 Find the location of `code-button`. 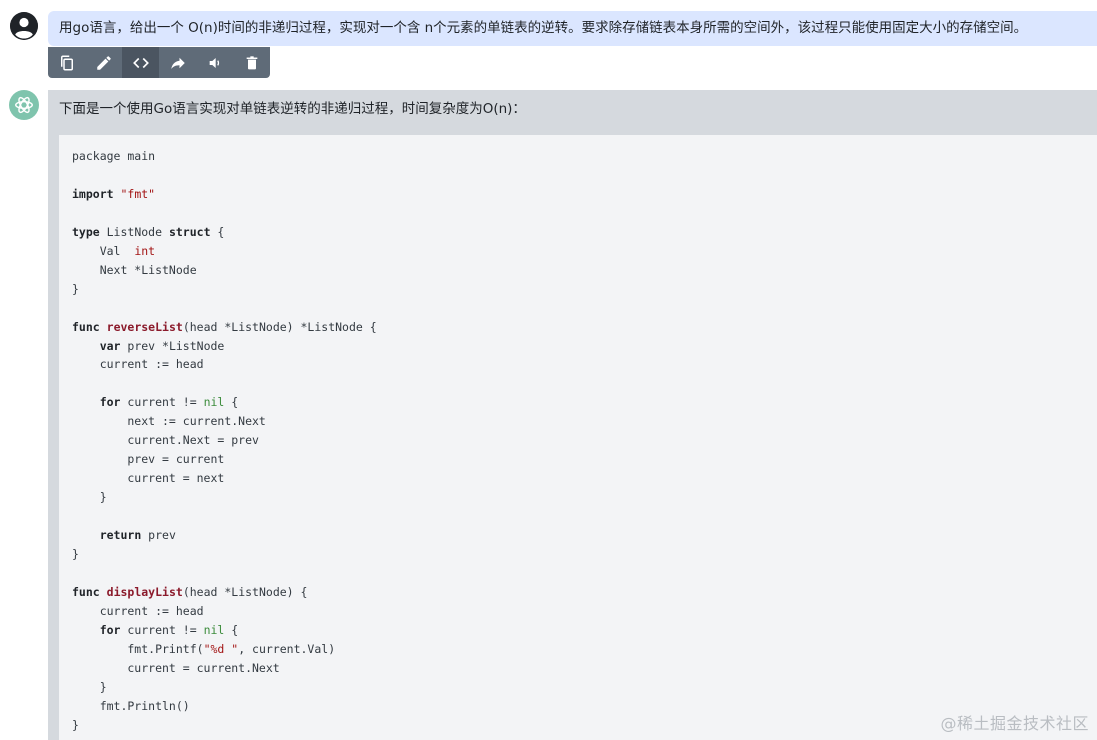

code-button is located at coordinates (140, 62).